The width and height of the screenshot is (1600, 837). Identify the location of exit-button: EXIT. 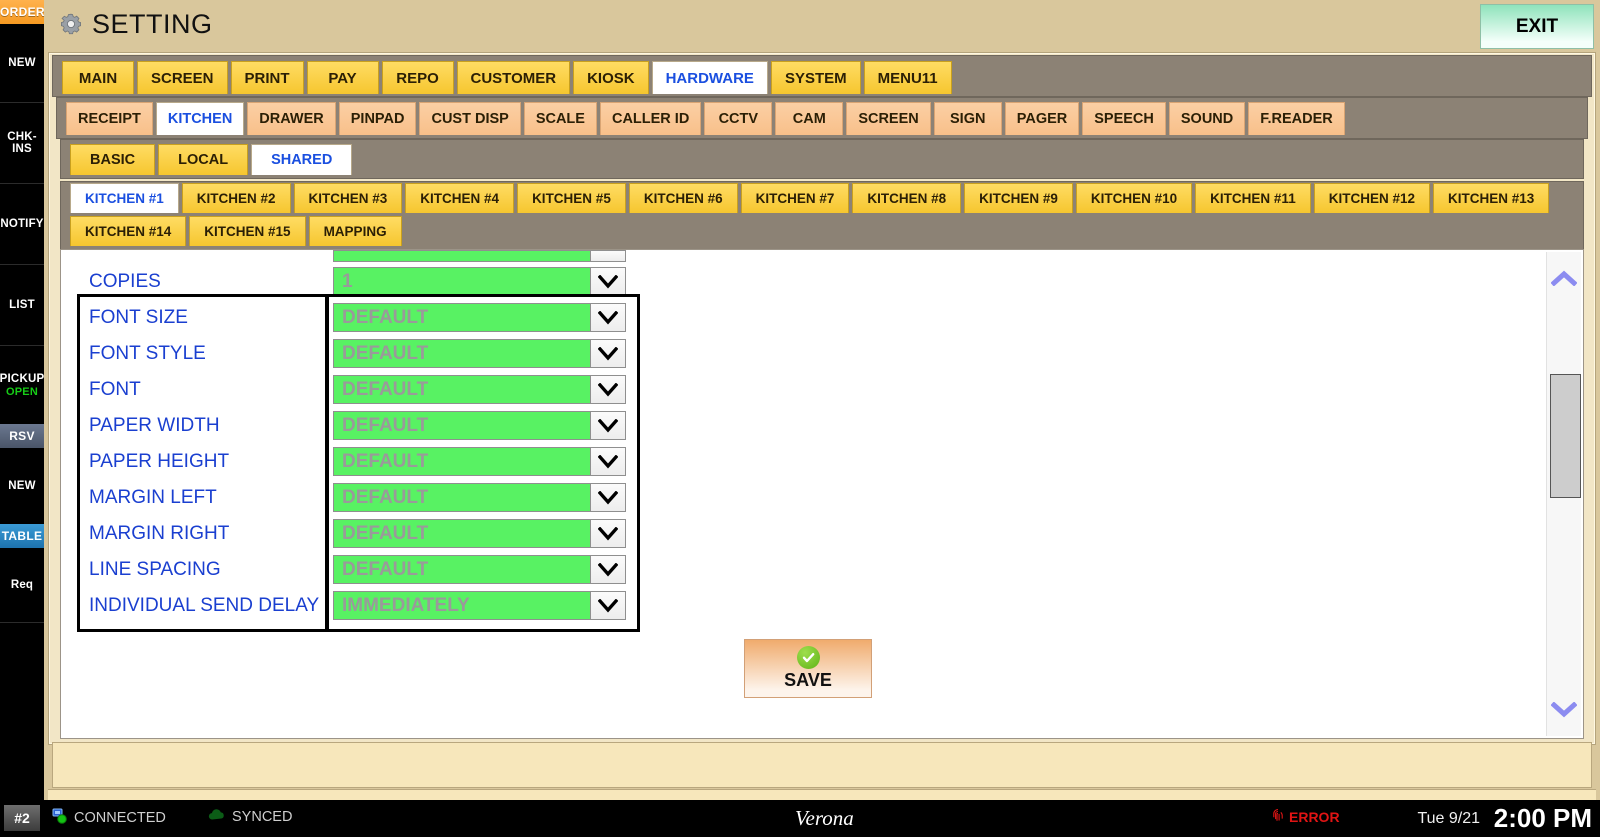
(1537, 26).